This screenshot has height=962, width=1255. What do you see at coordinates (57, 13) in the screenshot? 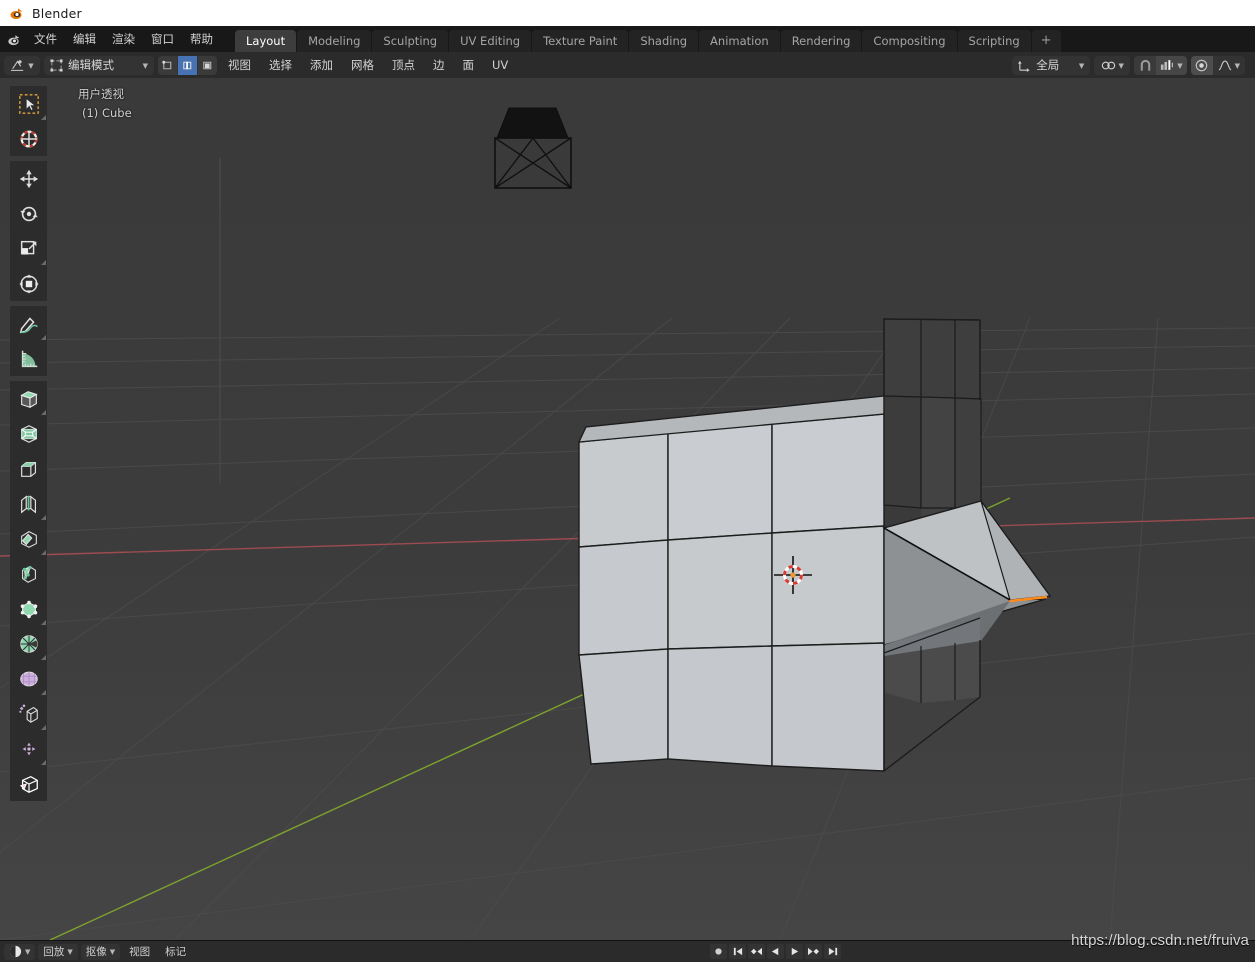
I see `window-title: Blender` at bounding box center [57, 13].